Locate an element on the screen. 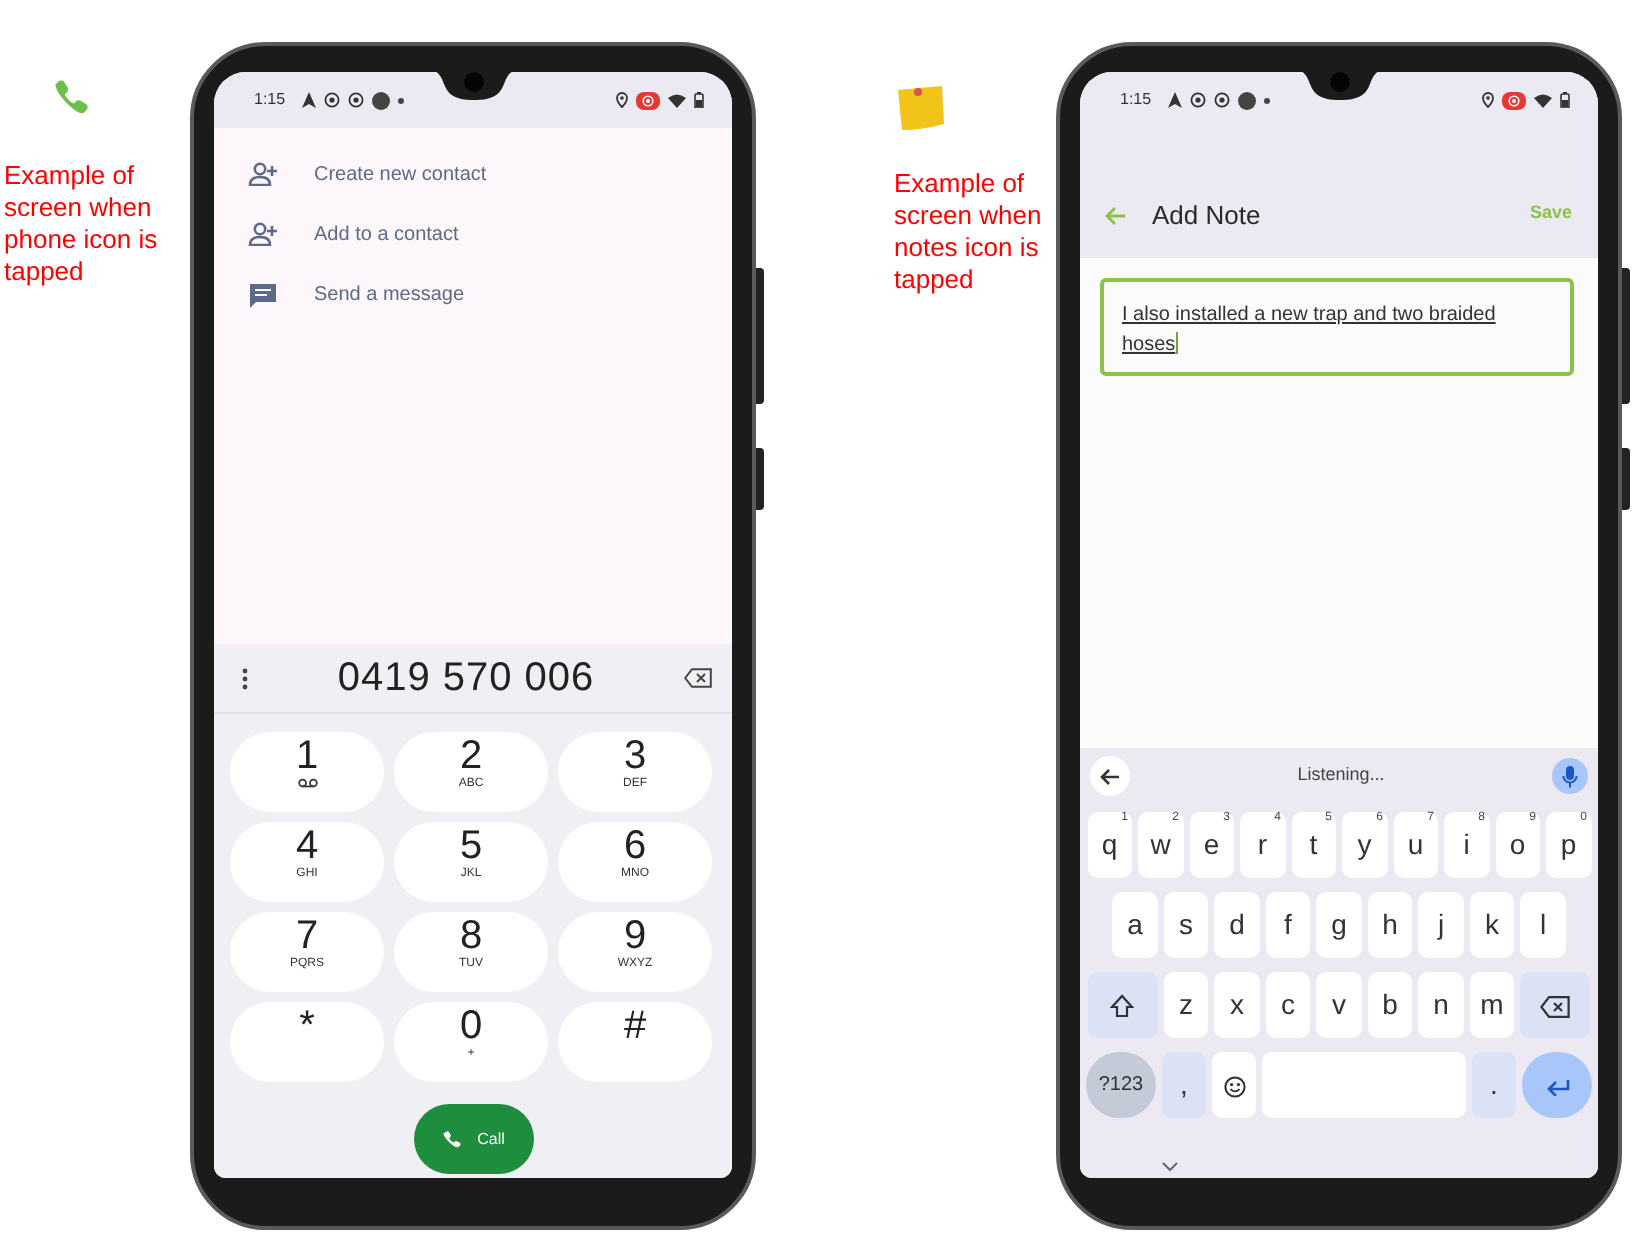 The width and height of the screenshot is (1636, 1246). more-icon is located at coordinates (245, 678).